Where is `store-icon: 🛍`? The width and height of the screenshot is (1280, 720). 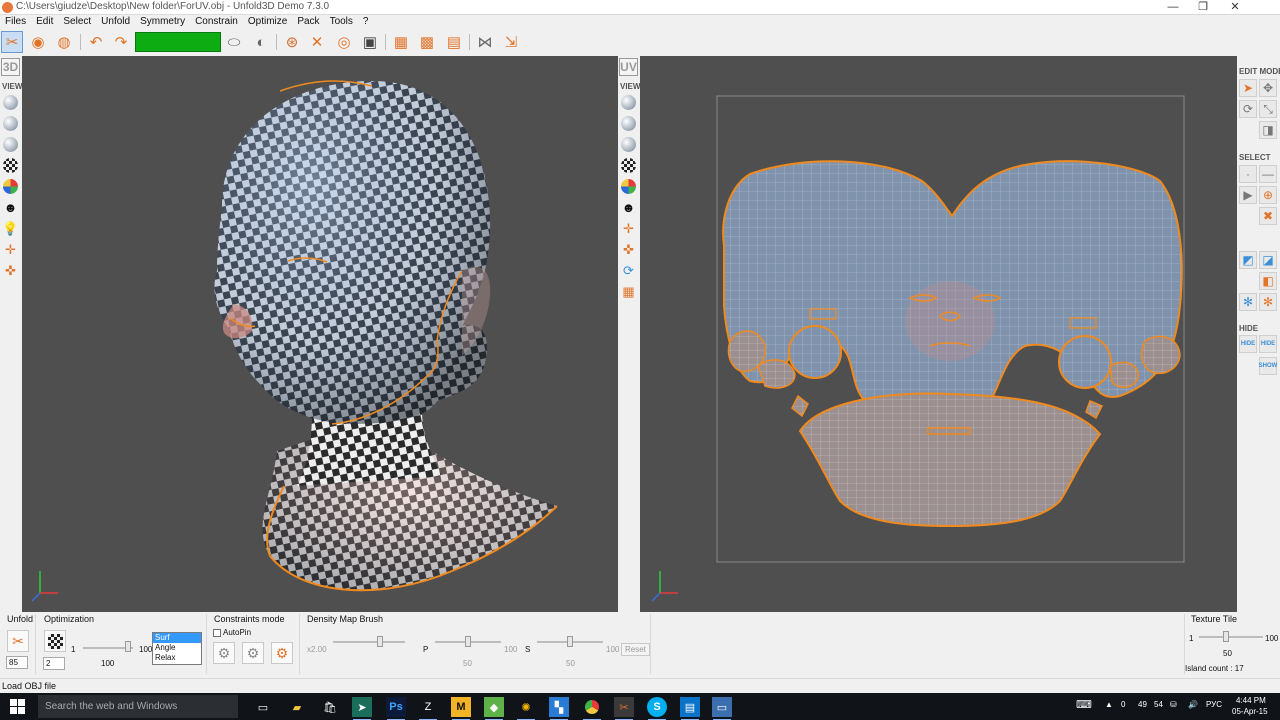
store-icon: 🛍 is located at coordinates (330, 707).